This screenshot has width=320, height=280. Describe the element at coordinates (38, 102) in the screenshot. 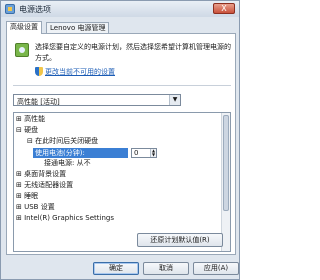

I see `power-plan-select-value: 高性能 [活动]` at that location.